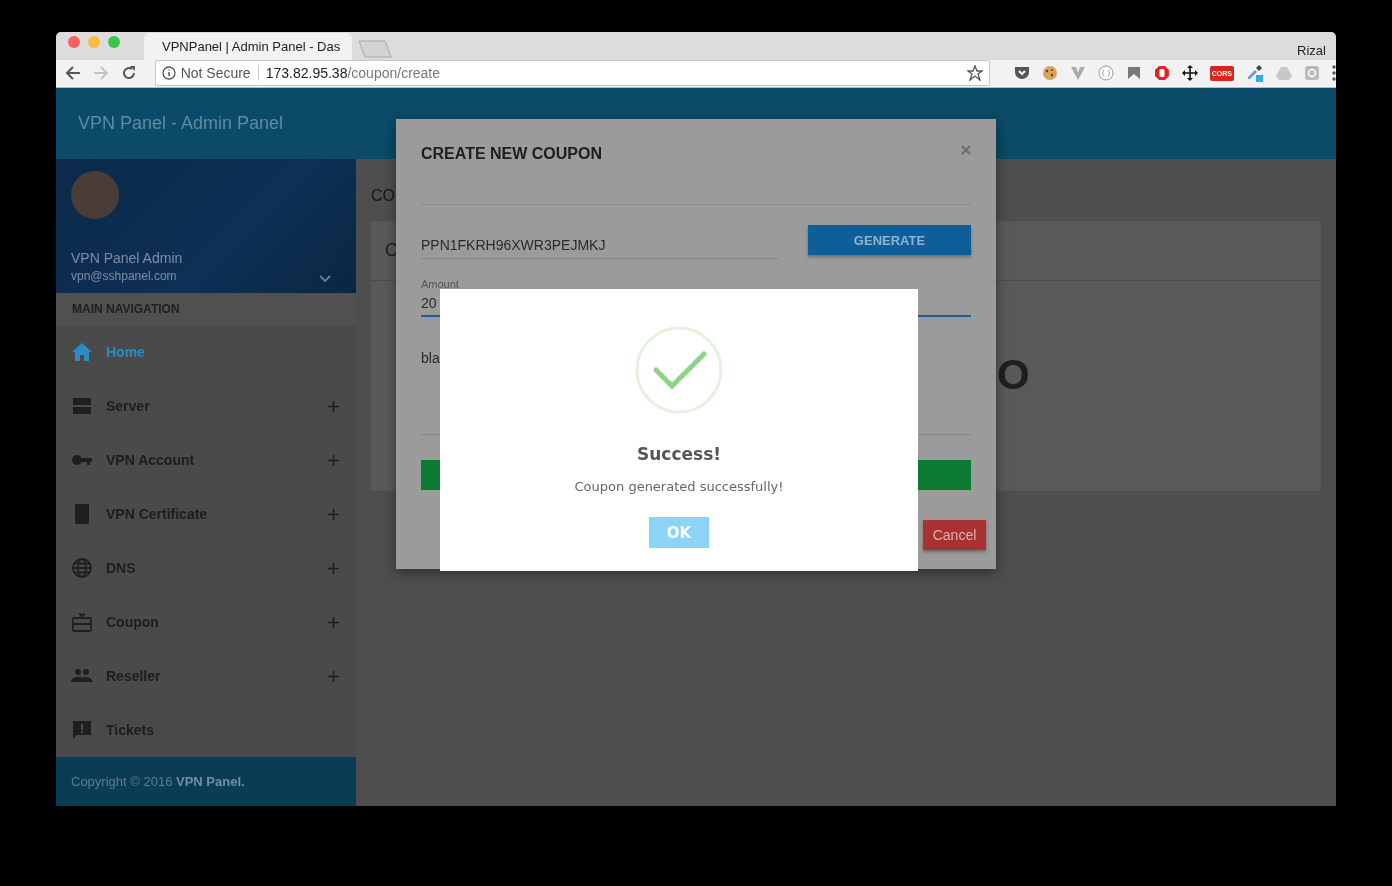  Describe the element at coordinates (383, 196) in the screenshot. I see `page-title: CO` at that location.